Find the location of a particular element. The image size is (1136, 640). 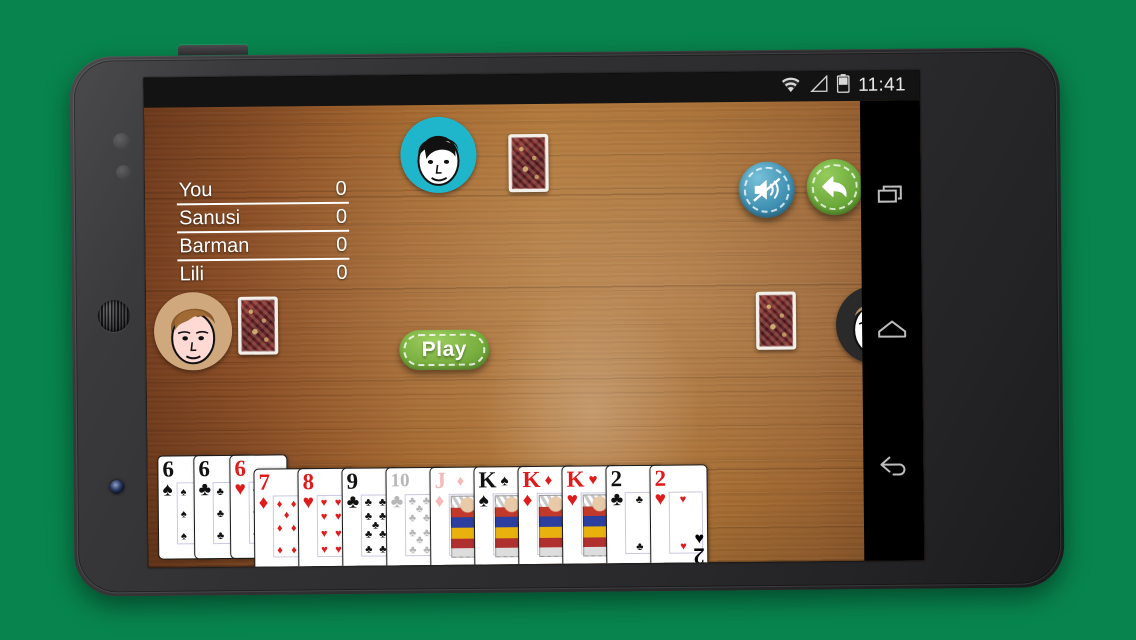

earpiece-speaker-icon is located at coordinates (114, 316).